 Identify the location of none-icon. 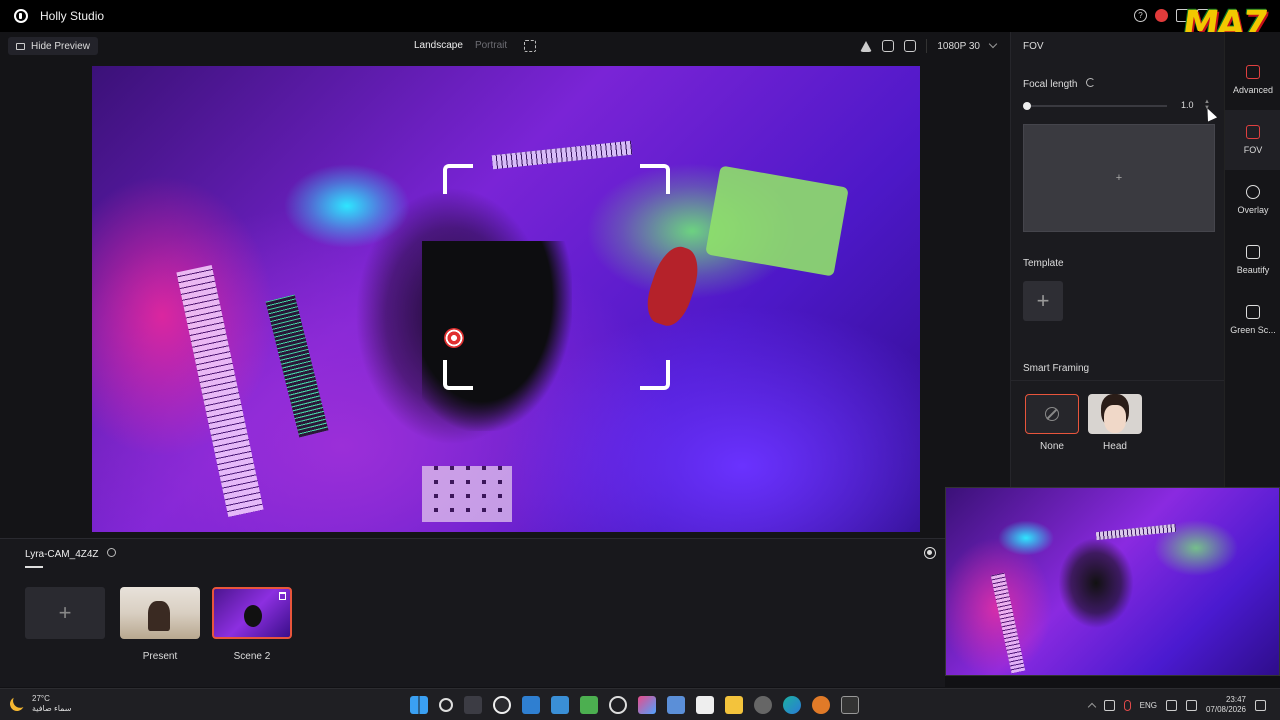
(1052, 414).